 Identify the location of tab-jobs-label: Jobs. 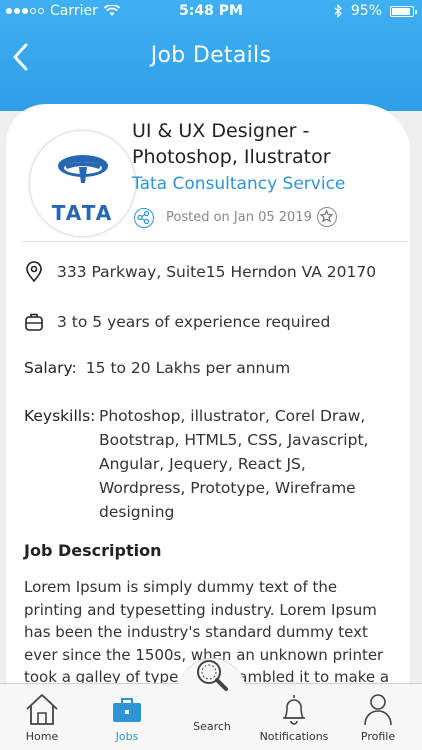
(127, 736).